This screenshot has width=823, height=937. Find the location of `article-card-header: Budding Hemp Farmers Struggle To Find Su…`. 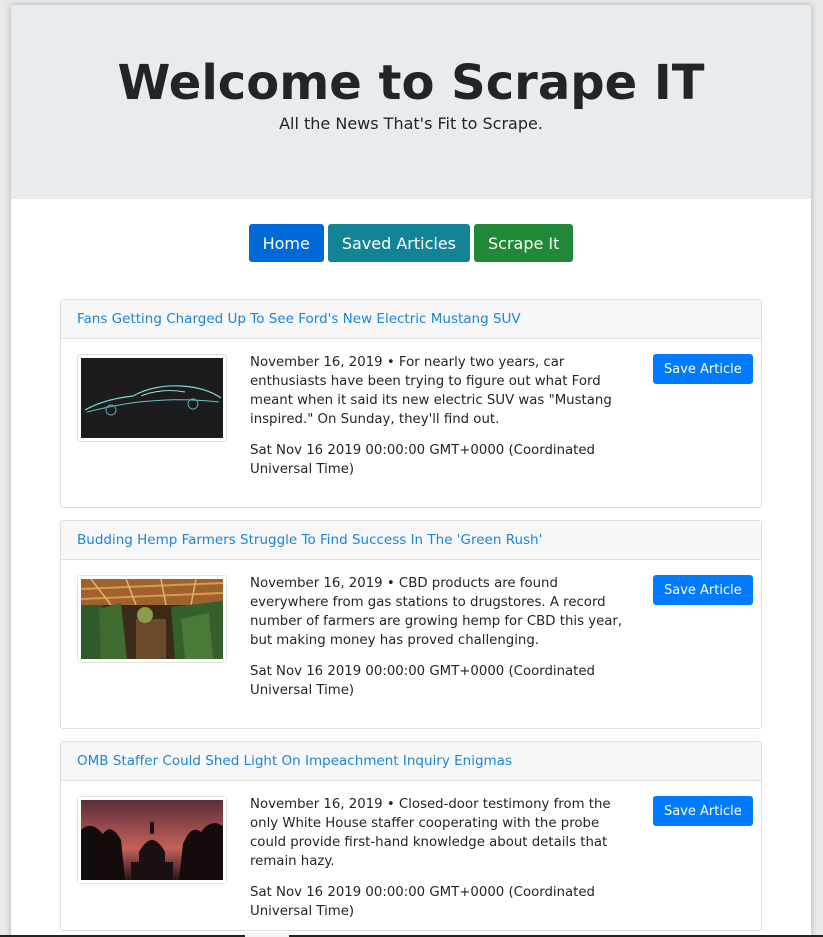

article-card-header: Budding Hemp Farmers Struggle To Find Su… is located at coordinates (411, 540).